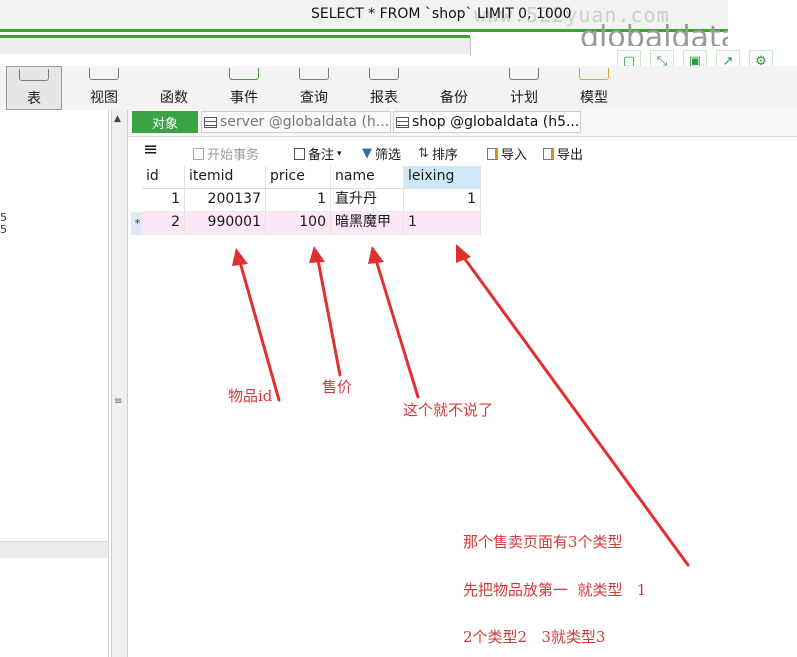  I want to click on arrowhead-itemid, so click(240, 257).